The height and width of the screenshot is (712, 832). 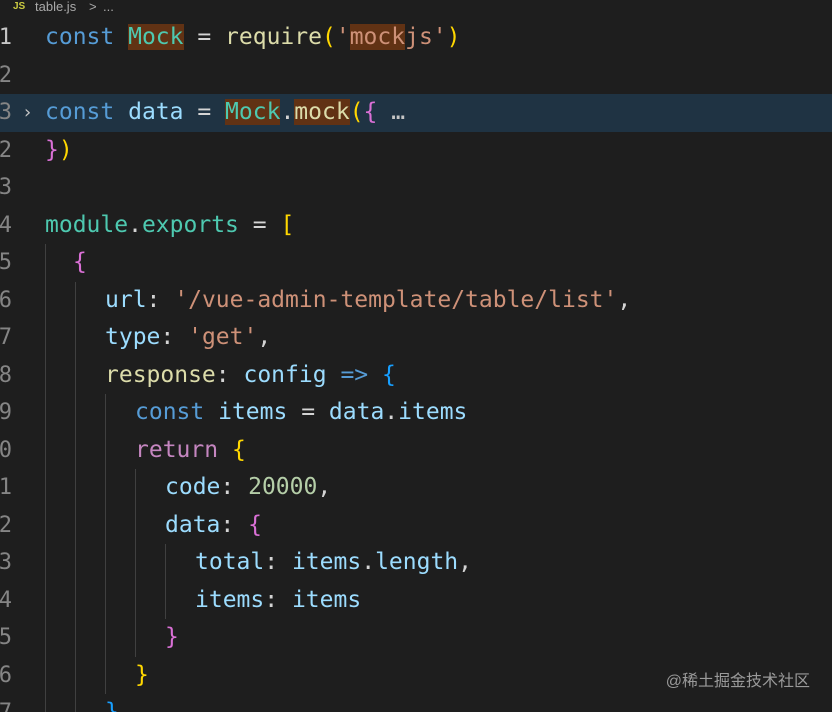 What do you see at coordinates (55, 7) in the screenshot?
I see `breadcrumb-file: table.js` at bounding box center [55, 7].